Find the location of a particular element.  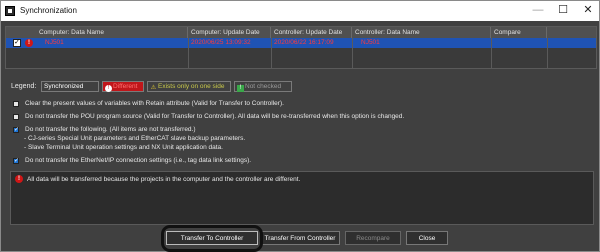

legend-one-side-label: Exists only on one side is located at coordinates (191, 86).